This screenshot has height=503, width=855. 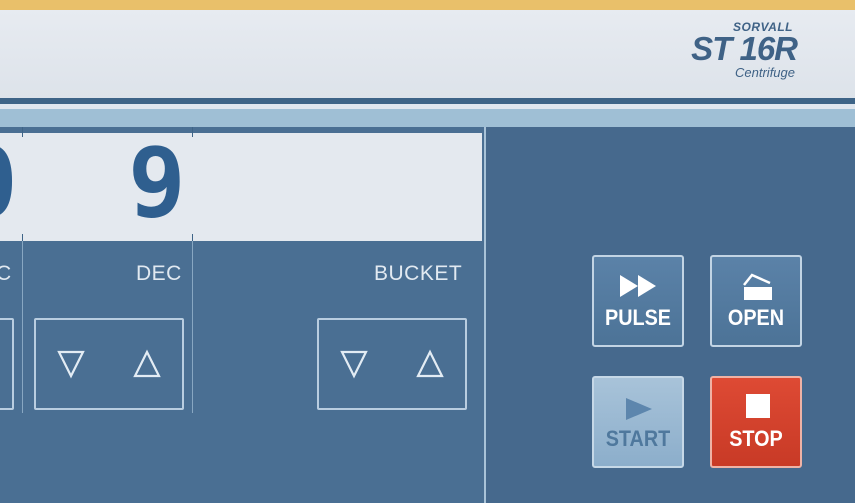 I want to click on start-label: START, so click(x=638, y=438).